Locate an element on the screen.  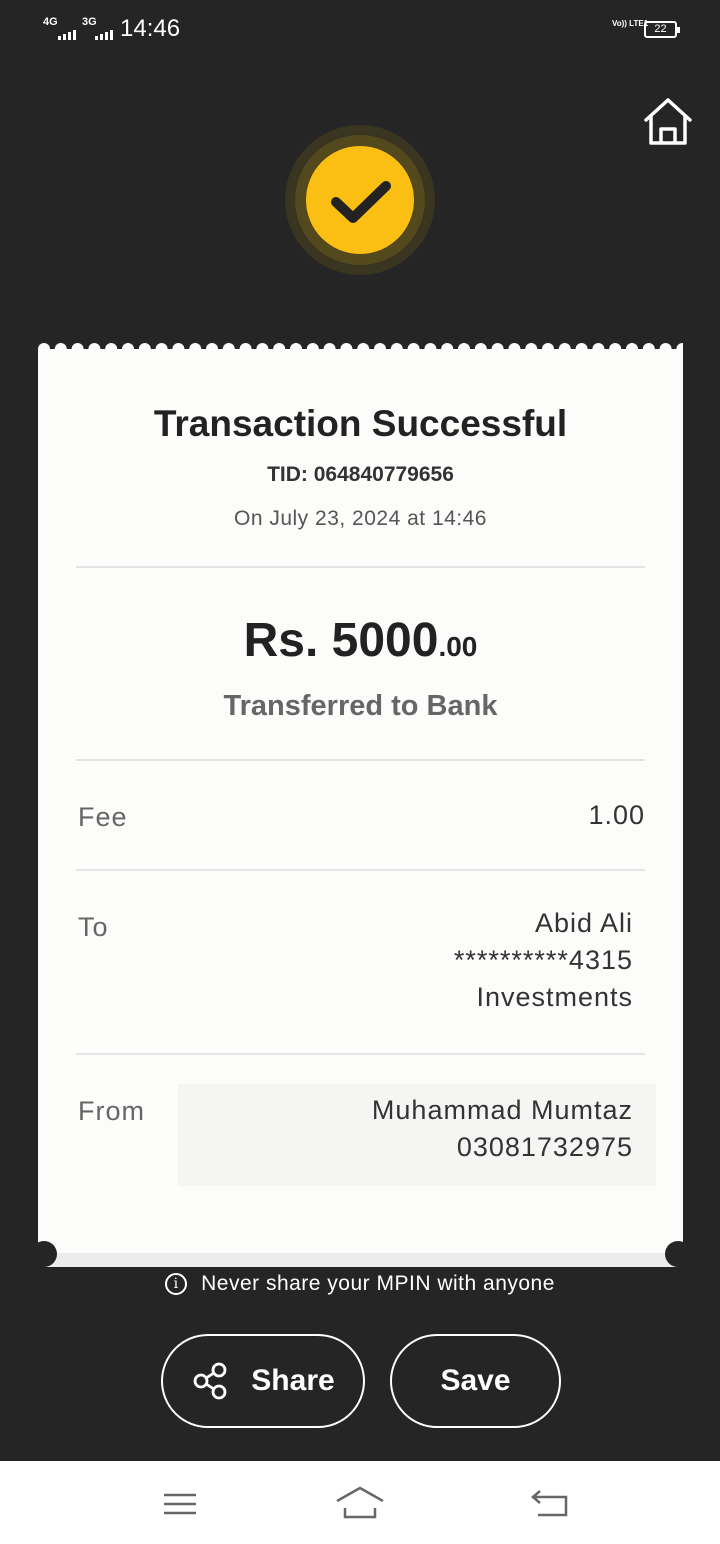
home-icon is located at coordinates (668, 121).